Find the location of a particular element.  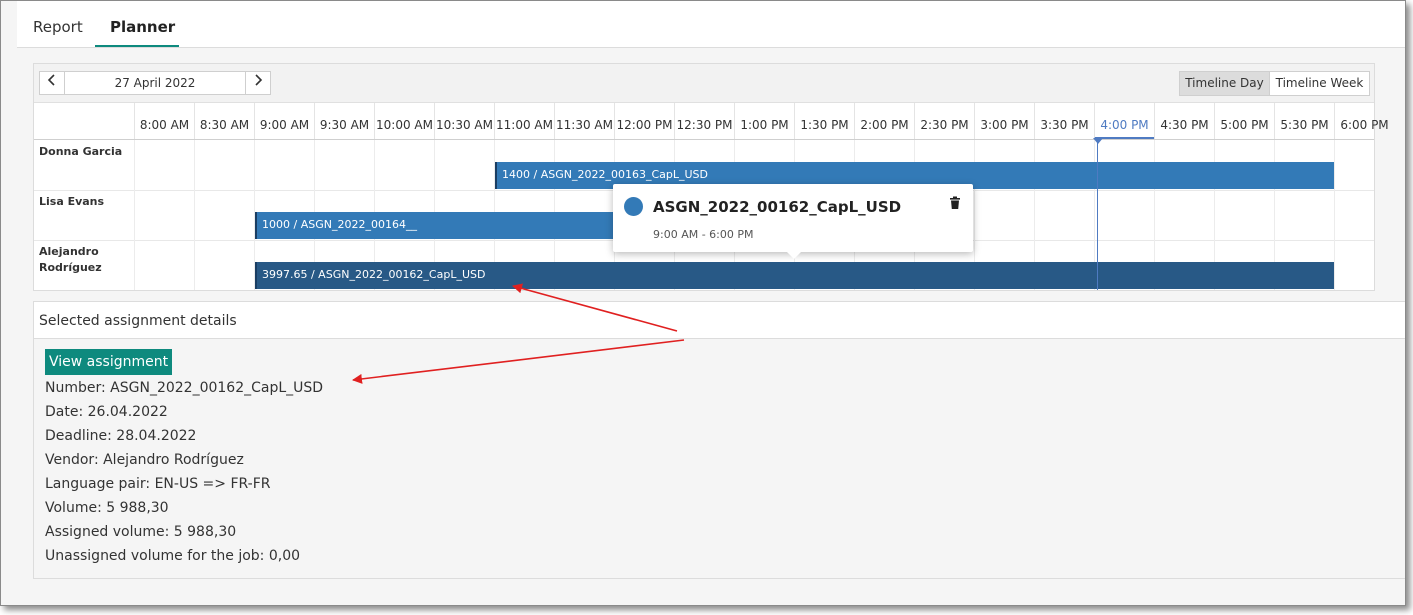

annotation-arrows is located at coordinates (518, 333).